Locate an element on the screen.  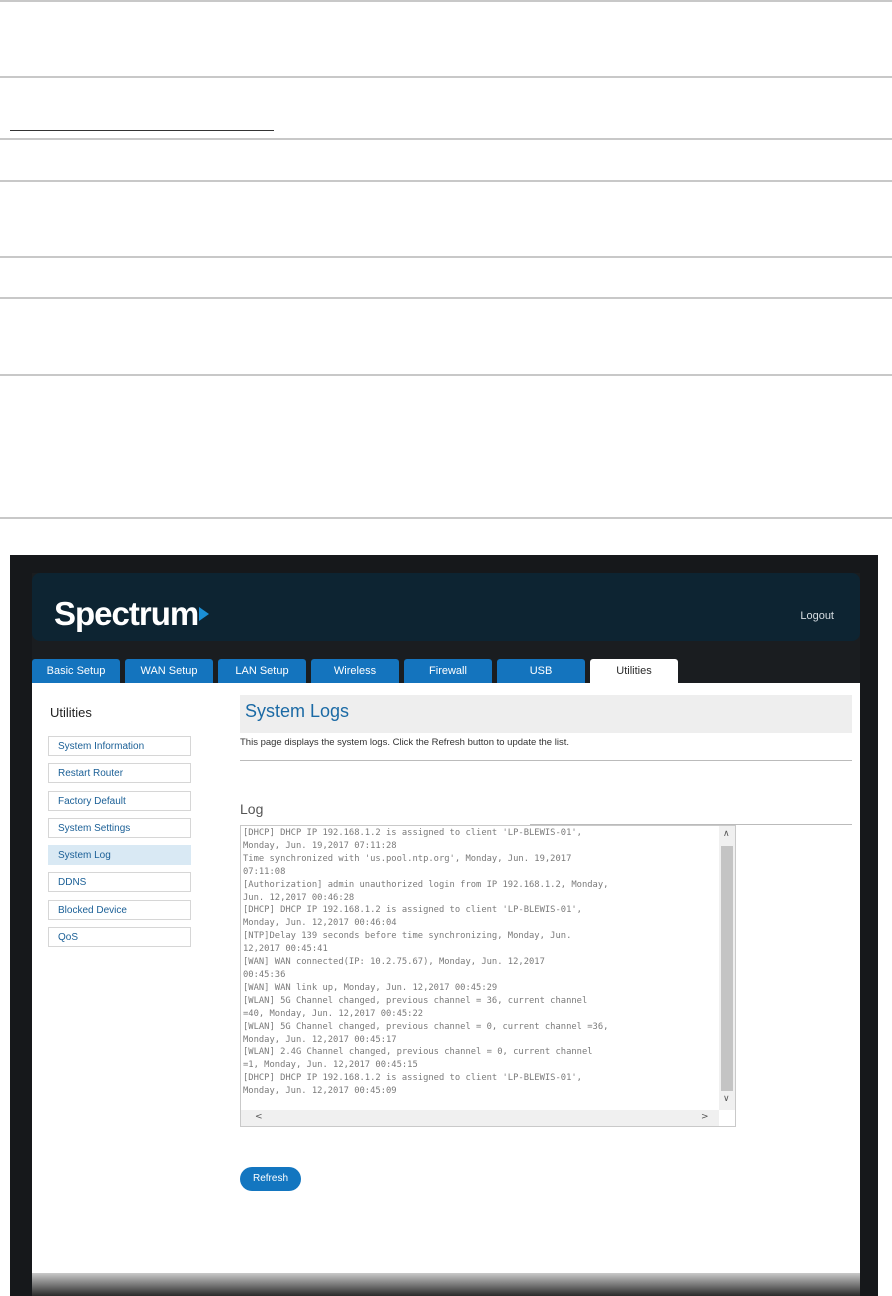
spectrum-logo: Spectrum is located at coordinates (132, 614).